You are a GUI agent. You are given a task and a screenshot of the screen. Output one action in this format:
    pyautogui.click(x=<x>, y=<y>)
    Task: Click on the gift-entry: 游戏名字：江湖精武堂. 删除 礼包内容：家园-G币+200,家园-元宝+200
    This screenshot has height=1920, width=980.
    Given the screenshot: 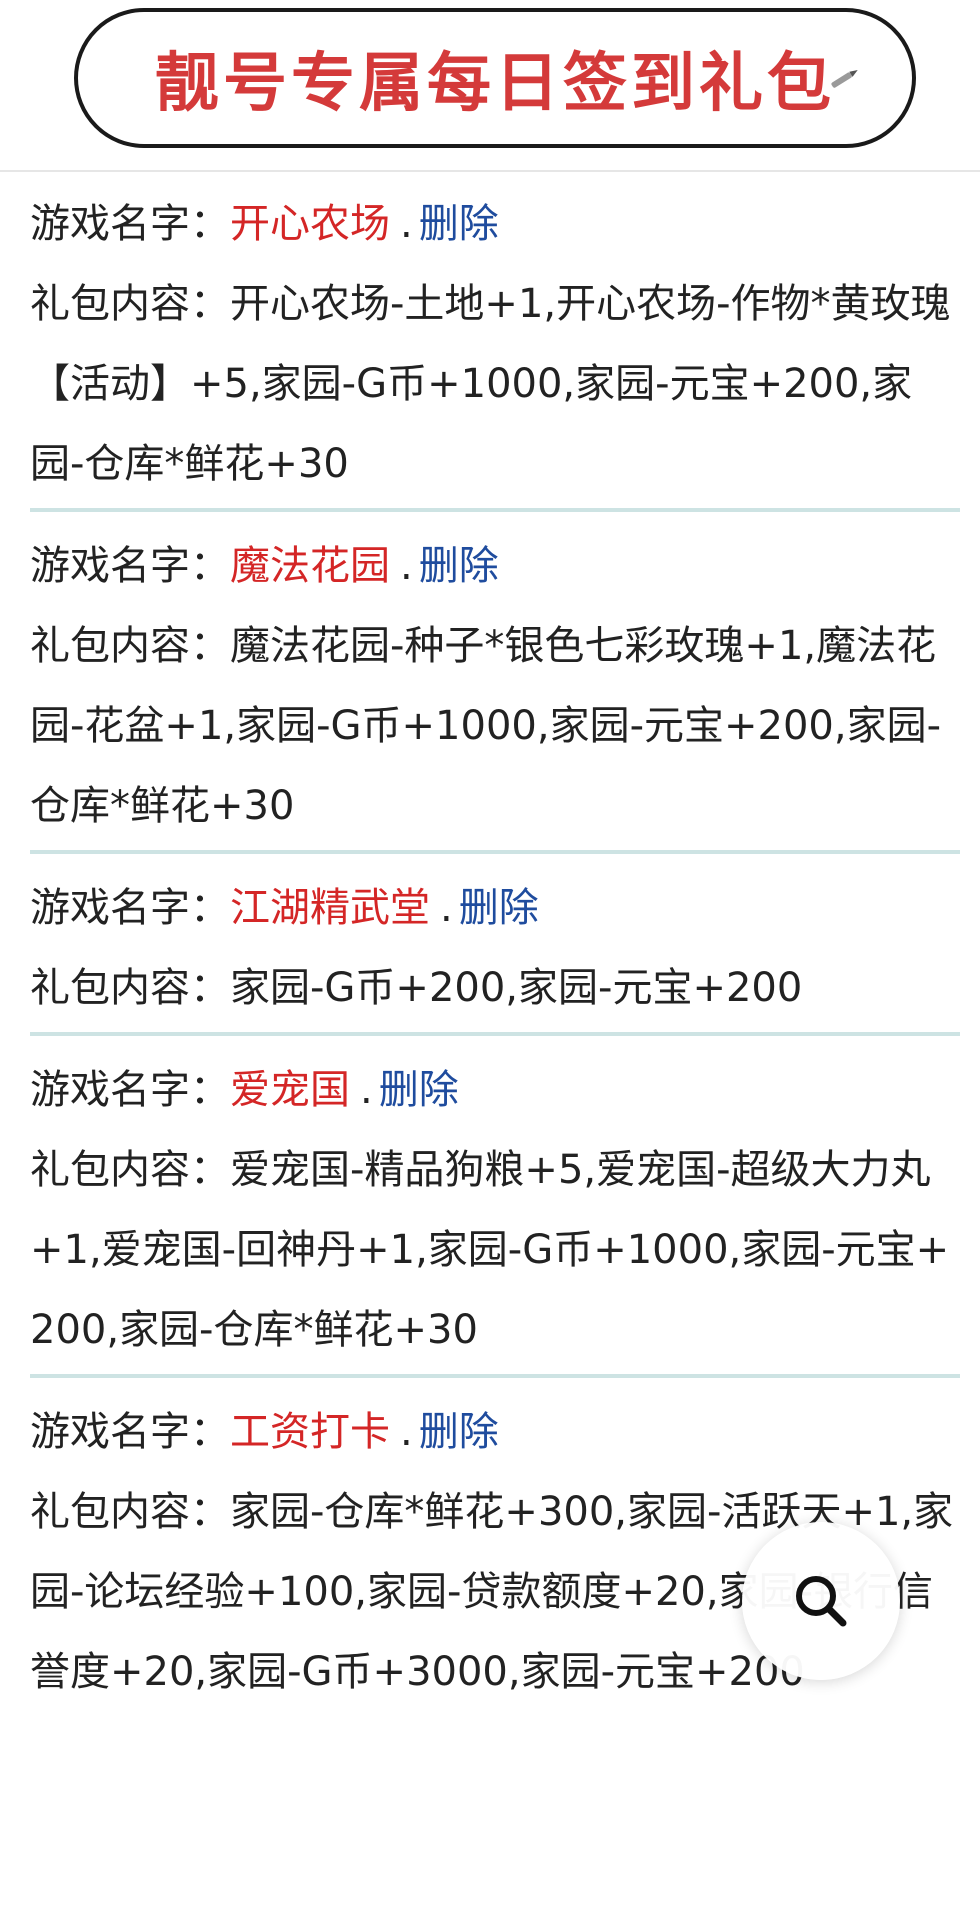 What is the action you would take?
    pyautogui.click(x=495, y=952)
    